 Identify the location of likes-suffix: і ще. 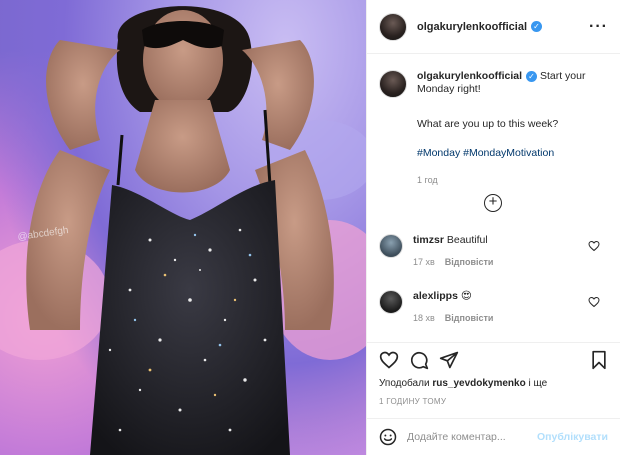
(538, 383).